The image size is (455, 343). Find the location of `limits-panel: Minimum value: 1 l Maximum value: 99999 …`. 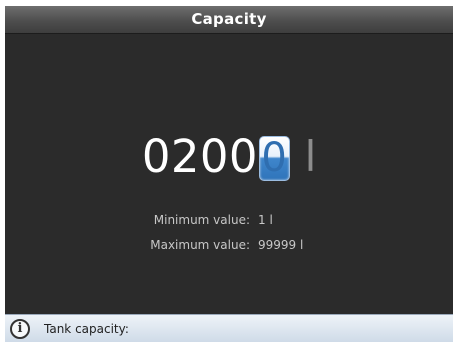

limits-panel: Minimum value: 1 l Maximum value: 99999 … is located at coordinates (229, 233).